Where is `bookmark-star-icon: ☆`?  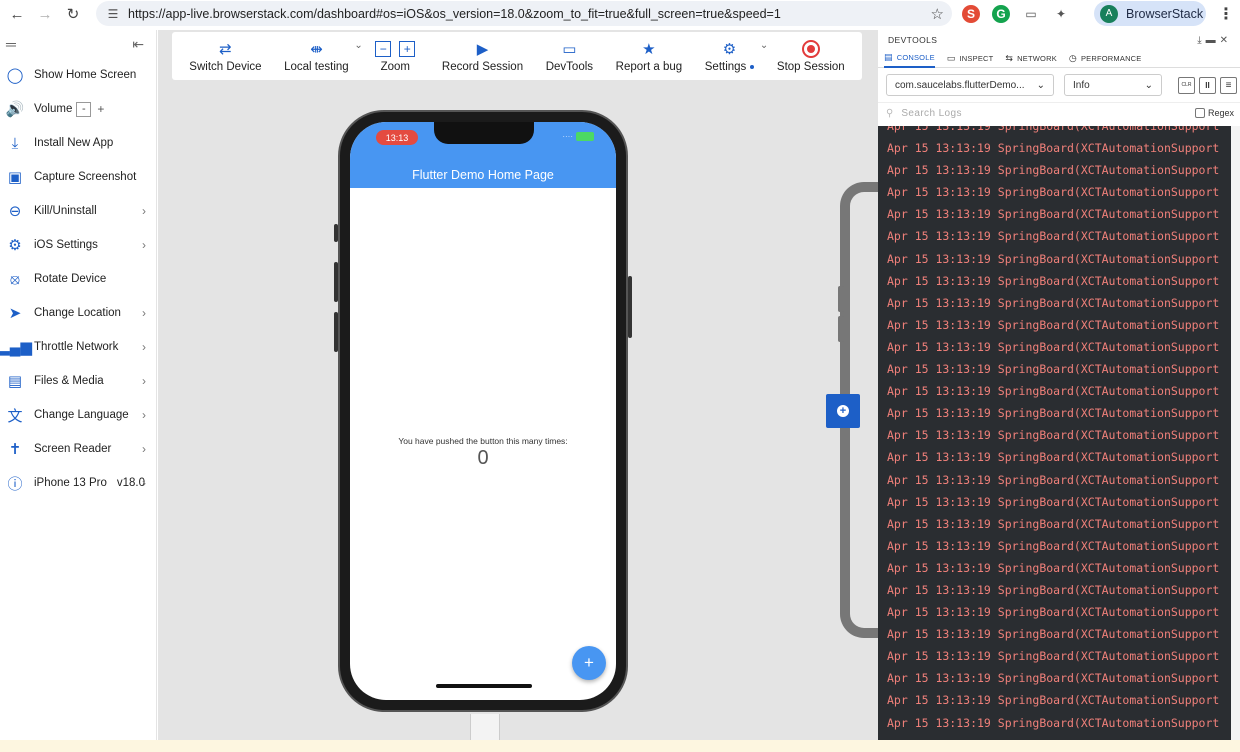 bookmark-star-icon: ☆ is located at coordinates (937, 14).